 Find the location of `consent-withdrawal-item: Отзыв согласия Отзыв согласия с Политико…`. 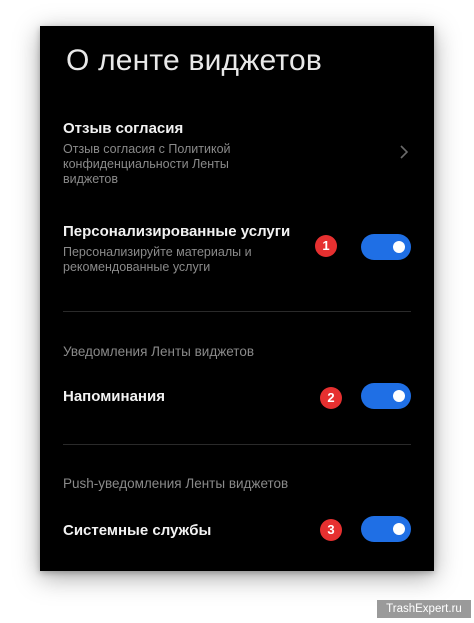

consent-withdrawal-item: Отзыв согласия Отзыв согласия с Политико… is located at coordinates (238, 153).